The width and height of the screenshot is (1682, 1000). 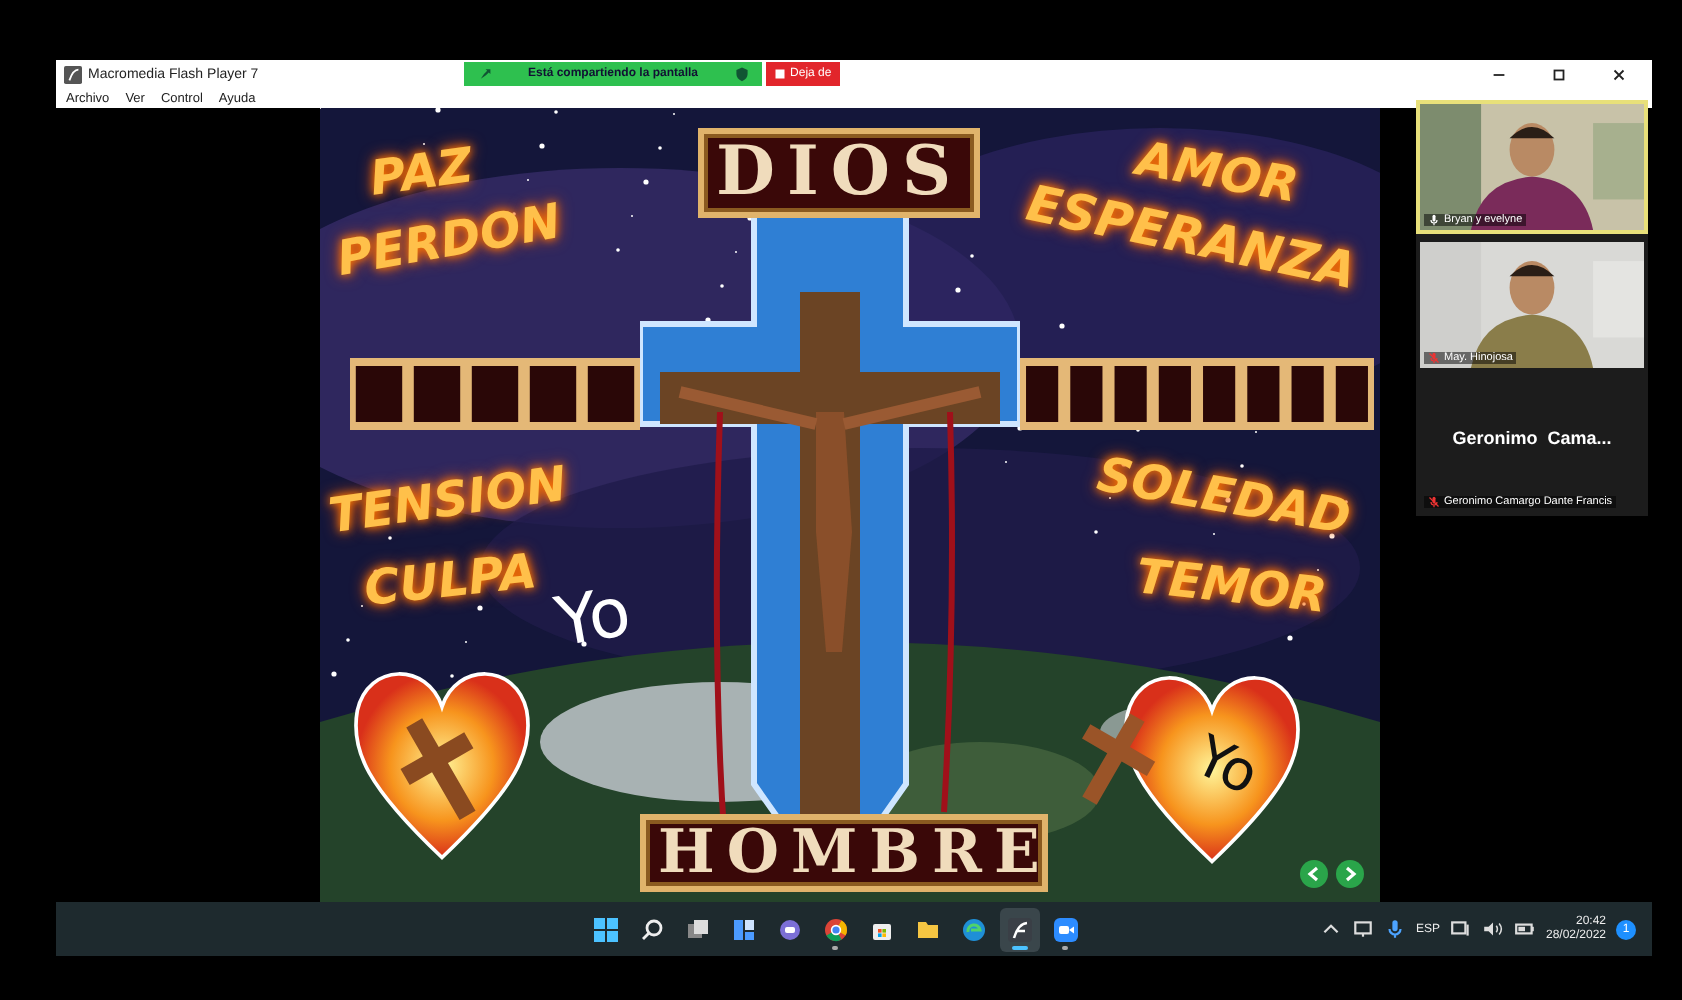 I want to click on display-icon, so click(x=1362, y=929).